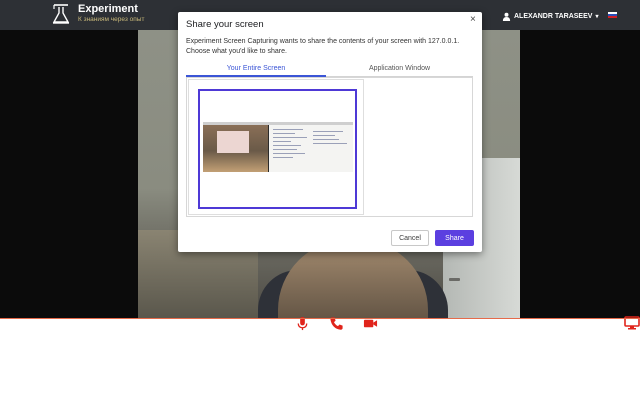 This screenshot has height=400, width=640. I want to click on dialog-actions: Cancel Share, so click(330, 238).